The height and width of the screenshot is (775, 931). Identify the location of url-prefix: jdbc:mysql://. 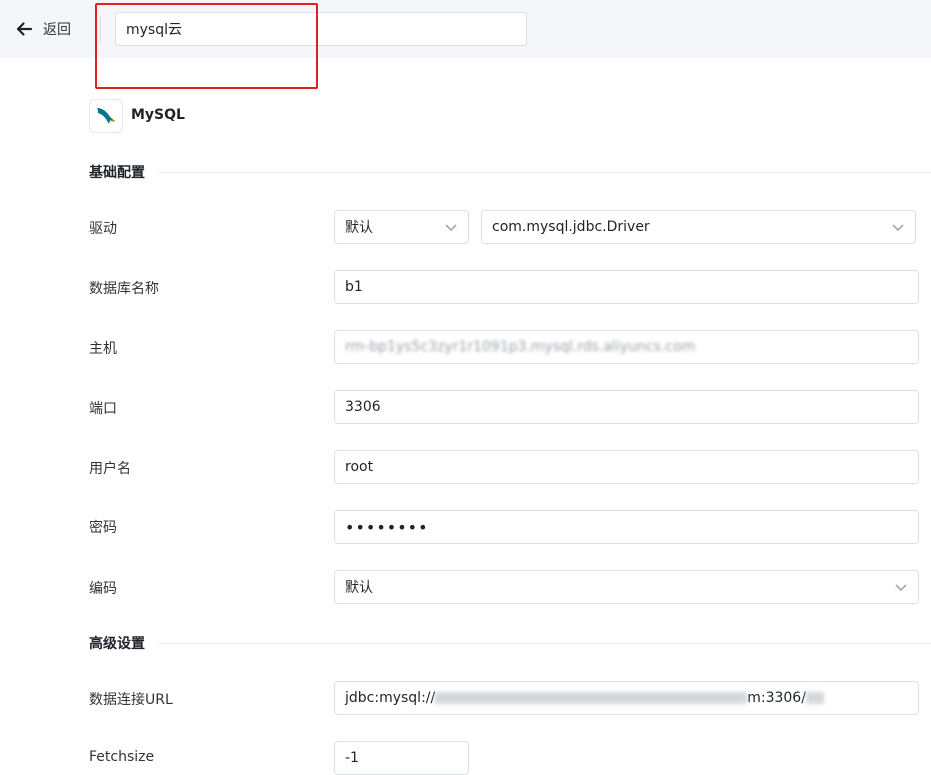
(390, 698).